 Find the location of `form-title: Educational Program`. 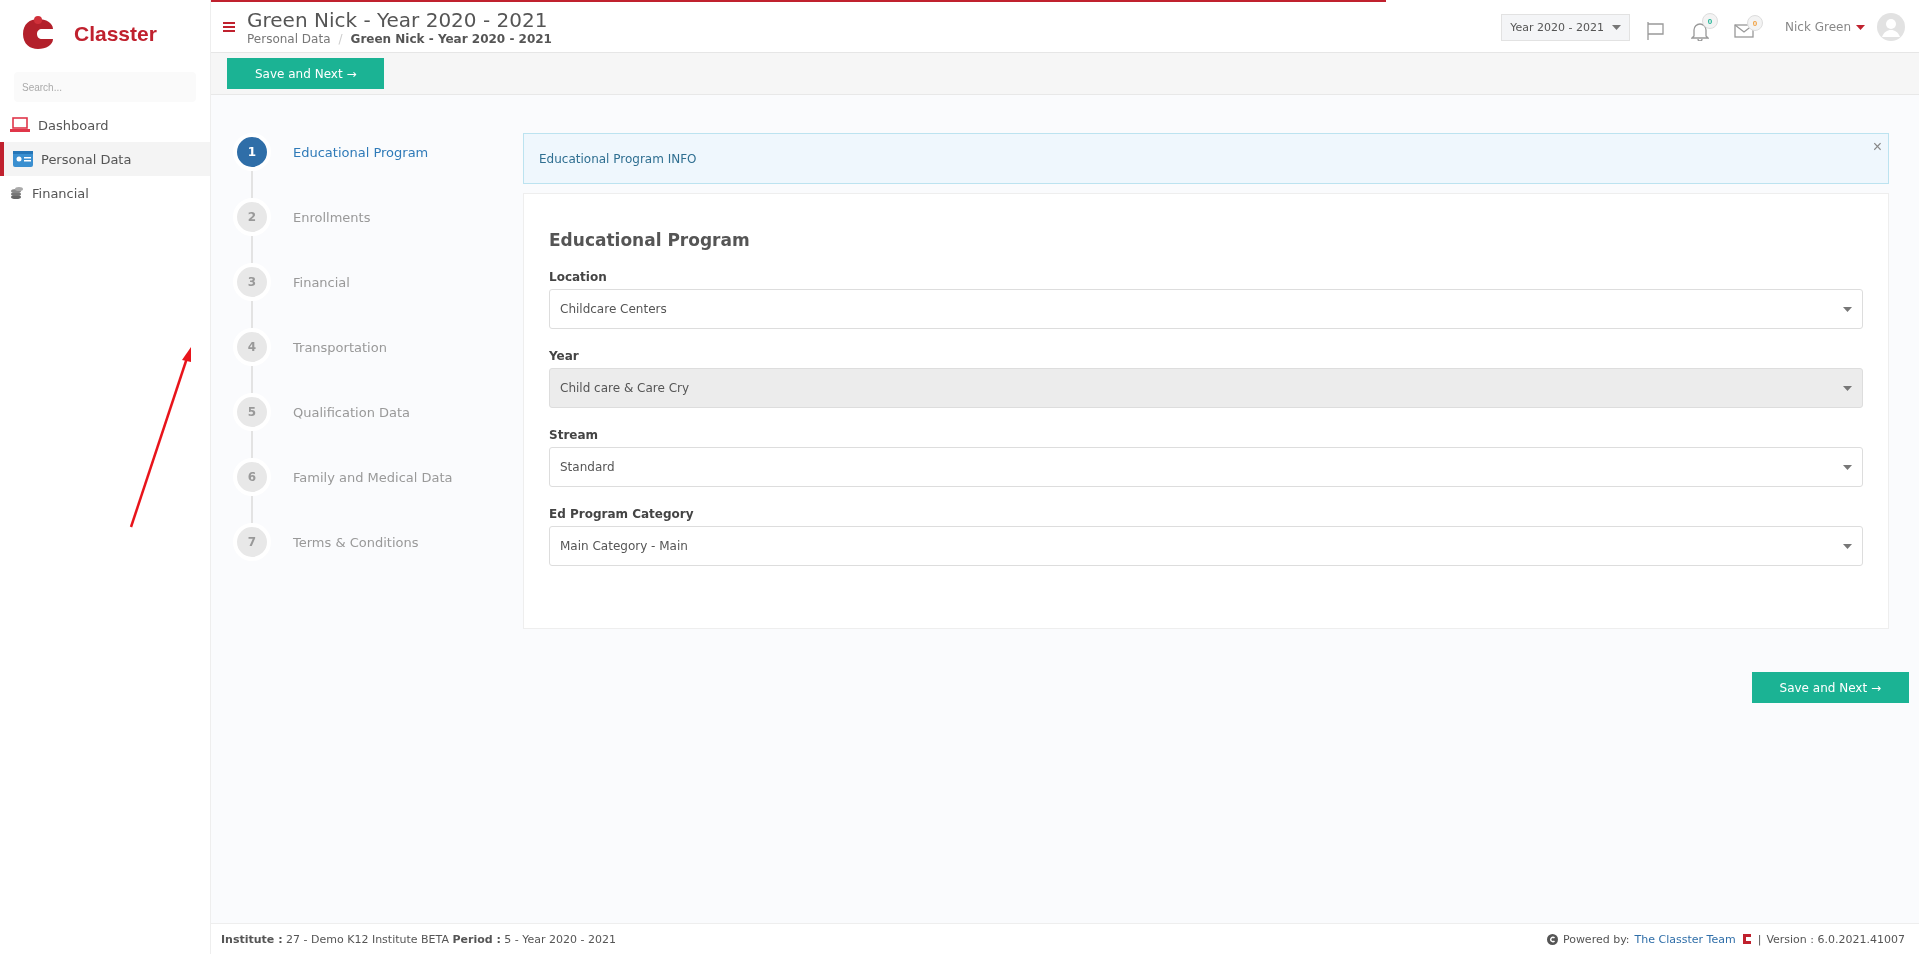

form-title: Educational Program is located at coordinates (650, 240).